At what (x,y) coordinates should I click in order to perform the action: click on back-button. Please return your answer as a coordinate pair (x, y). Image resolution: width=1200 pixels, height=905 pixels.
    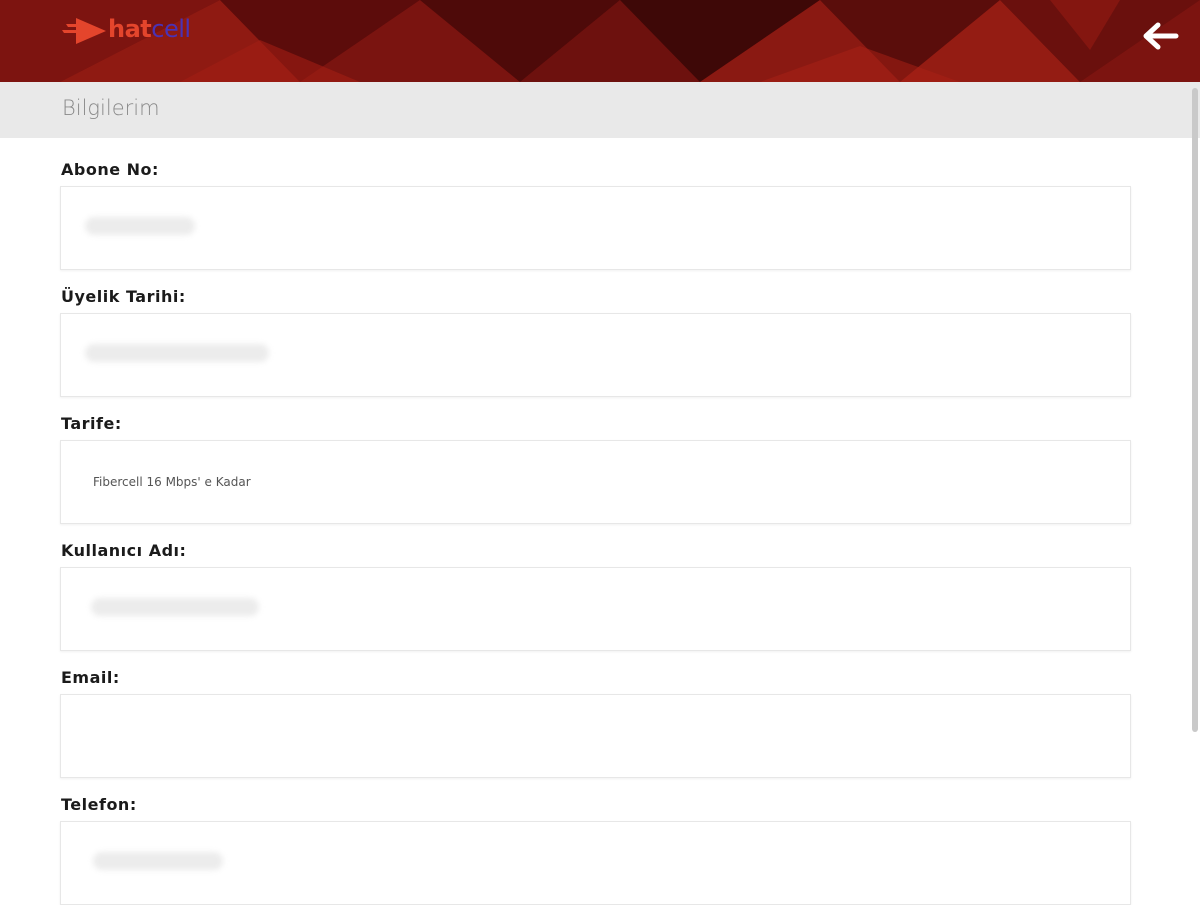
    Looking at the image, I should click on (1160, 36).